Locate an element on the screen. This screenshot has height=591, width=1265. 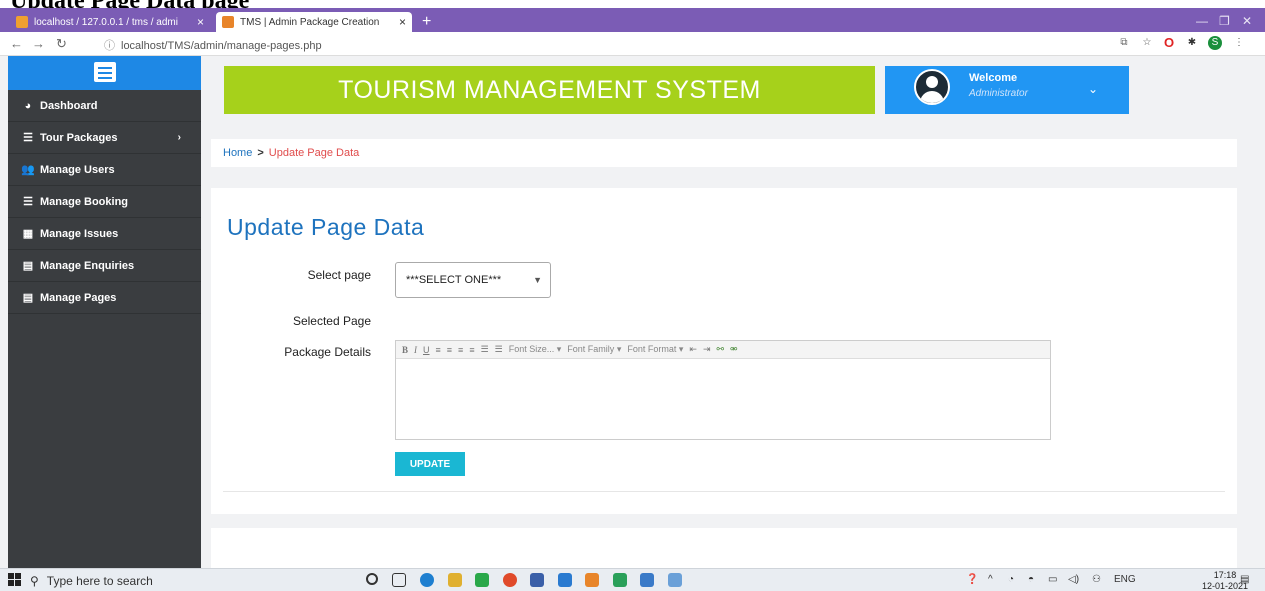
align-justify-icon: ≡ is located at coordinates (471, 350).